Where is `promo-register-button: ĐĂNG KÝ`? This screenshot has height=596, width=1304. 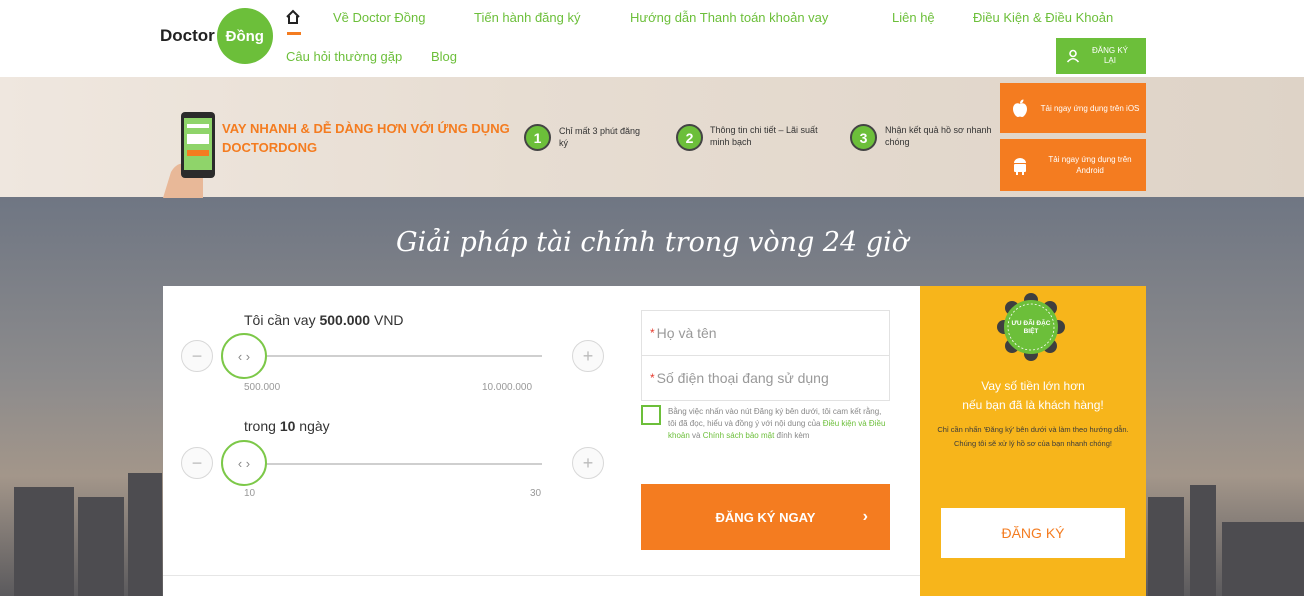 promo-register-button: ĐĂNG KÝ is located at coordinates (1033, 533).